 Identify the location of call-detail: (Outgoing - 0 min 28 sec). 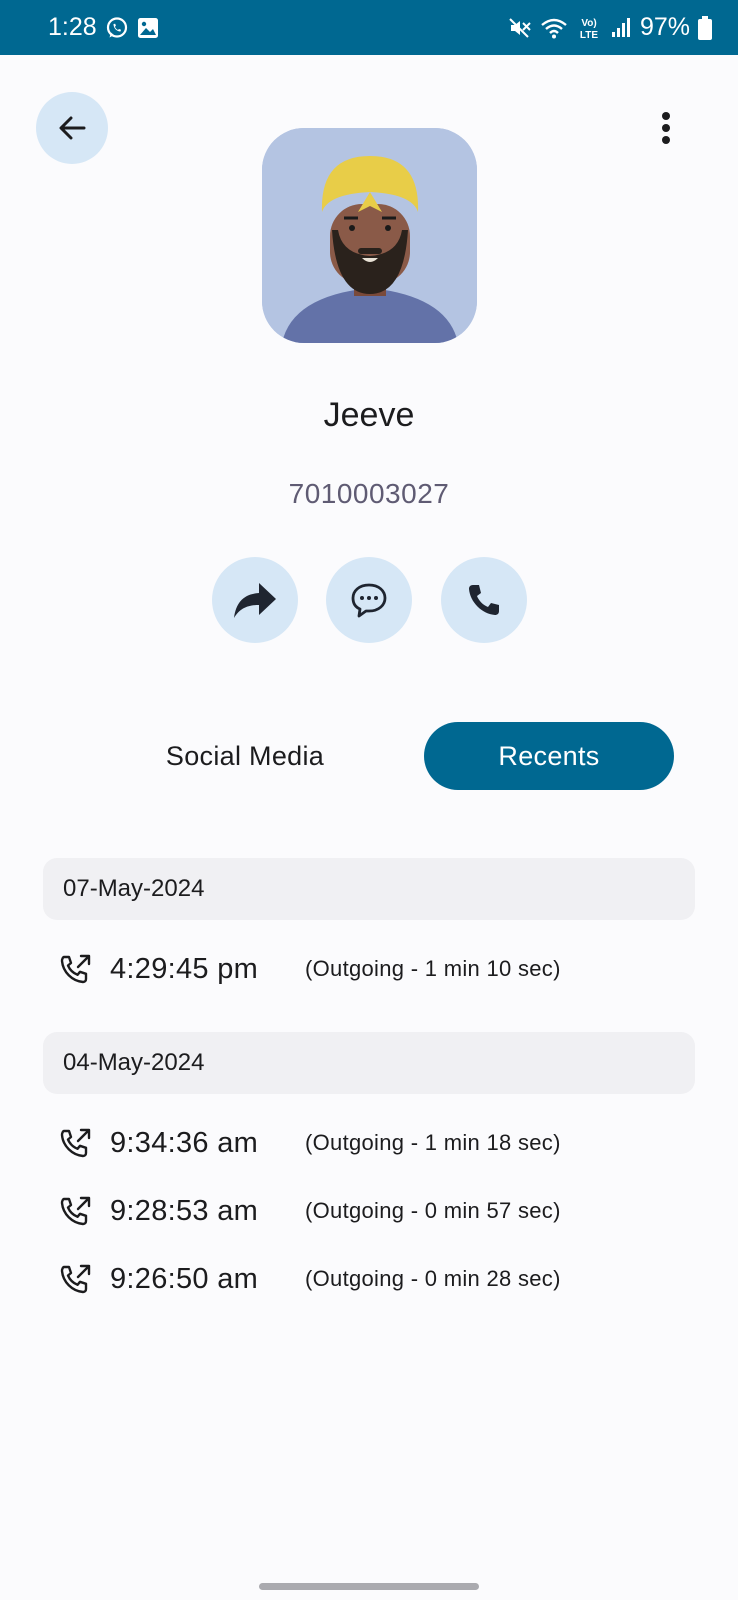
(433, 1278).